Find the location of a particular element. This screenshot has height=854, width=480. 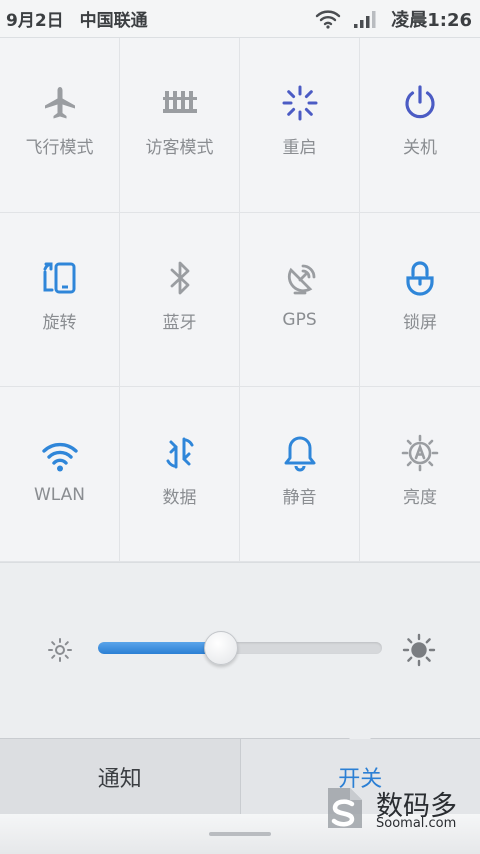

toggle-wlan: WLAN is located at coordinates (60, 474).